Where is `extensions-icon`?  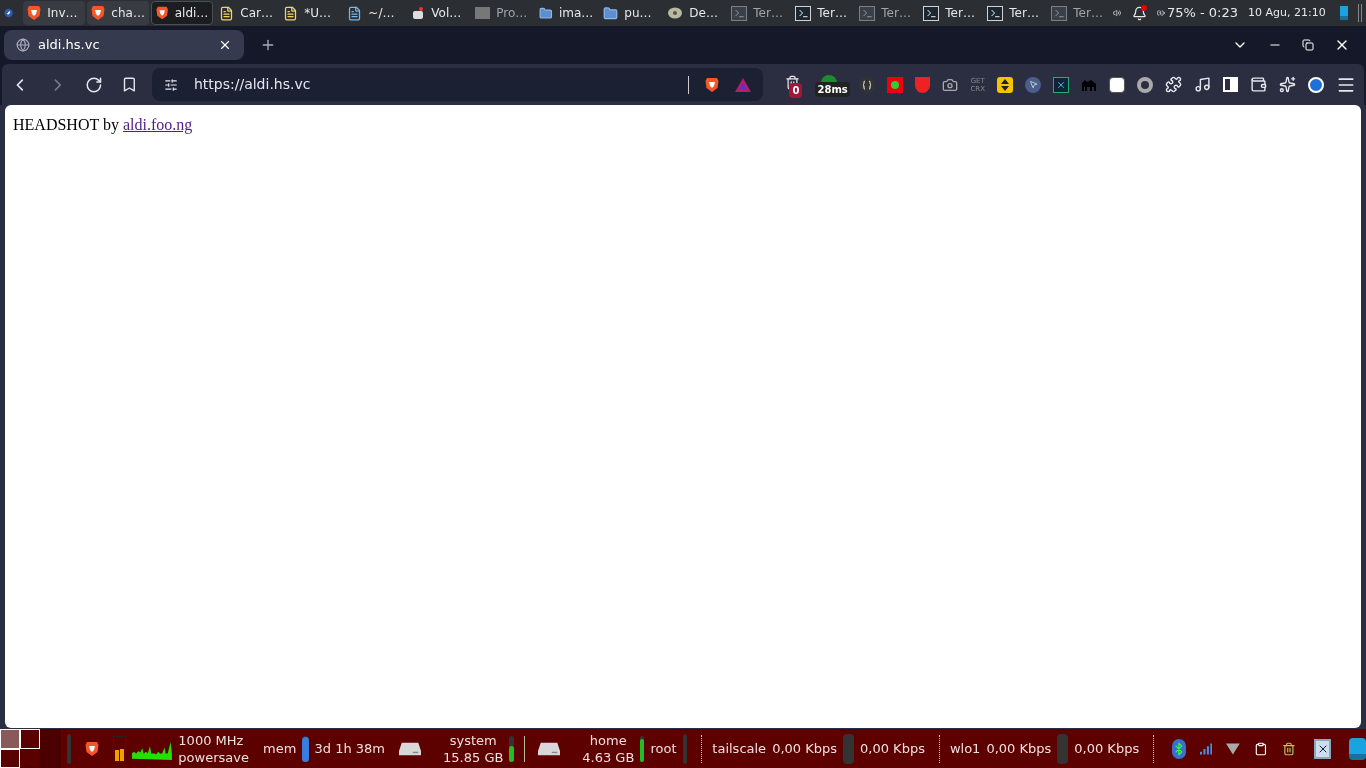
extensions-icon is located at coordinates (1173, 84).